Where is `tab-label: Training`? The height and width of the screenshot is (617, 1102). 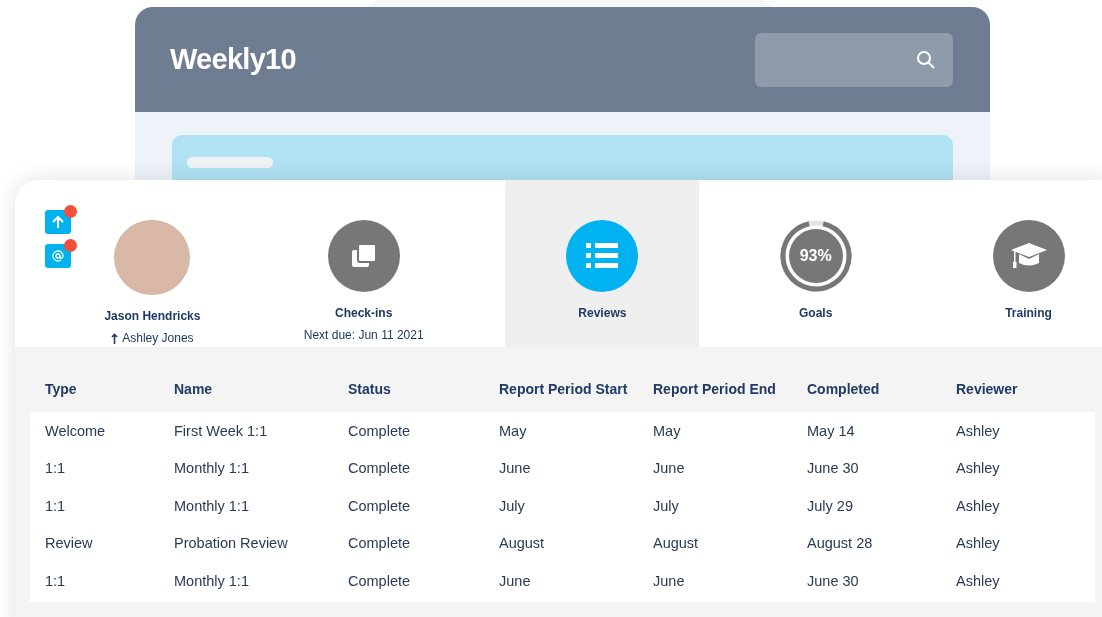
tab-label: Training is located at coordinates (1028, 313).